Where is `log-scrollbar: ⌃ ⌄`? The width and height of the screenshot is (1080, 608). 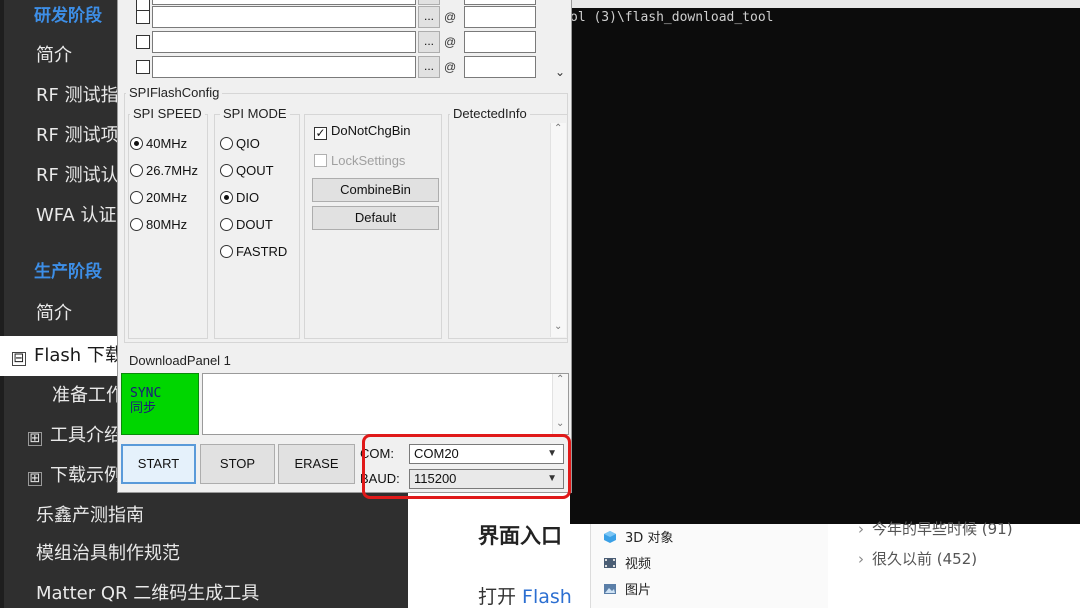 log-scrollbar: ⌃ ⌄ is located at coordinates (560, 404).